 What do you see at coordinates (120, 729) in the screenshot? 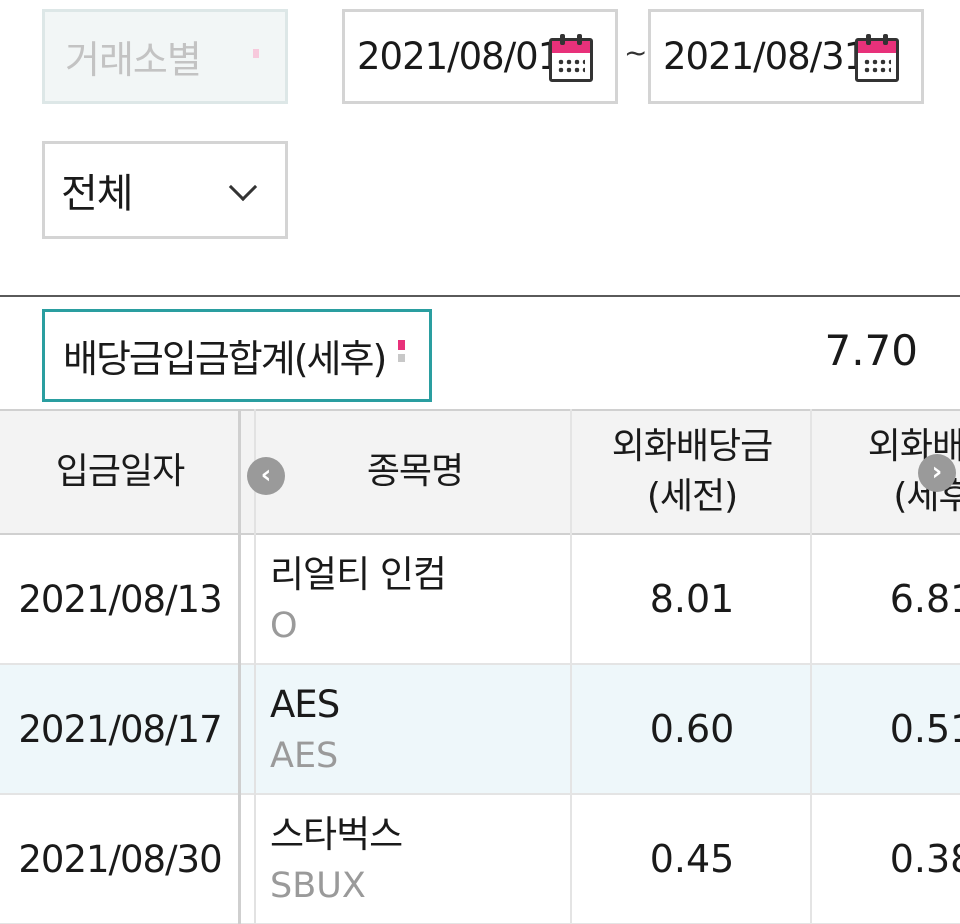
I see `deposit-date-cell: 2021/08/17` at bounding box center [120, 729].